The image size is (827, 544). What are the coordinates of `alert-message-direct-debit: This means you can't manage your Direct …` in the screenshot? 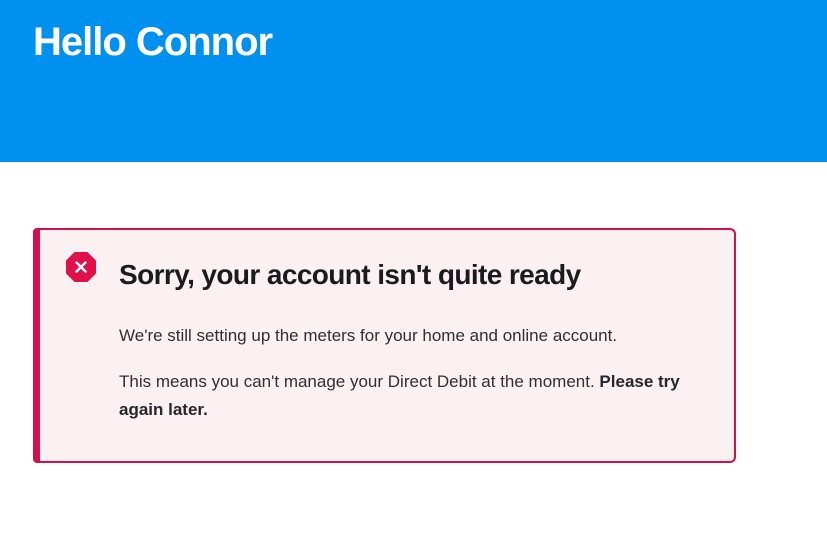 It's located at (419, 396).